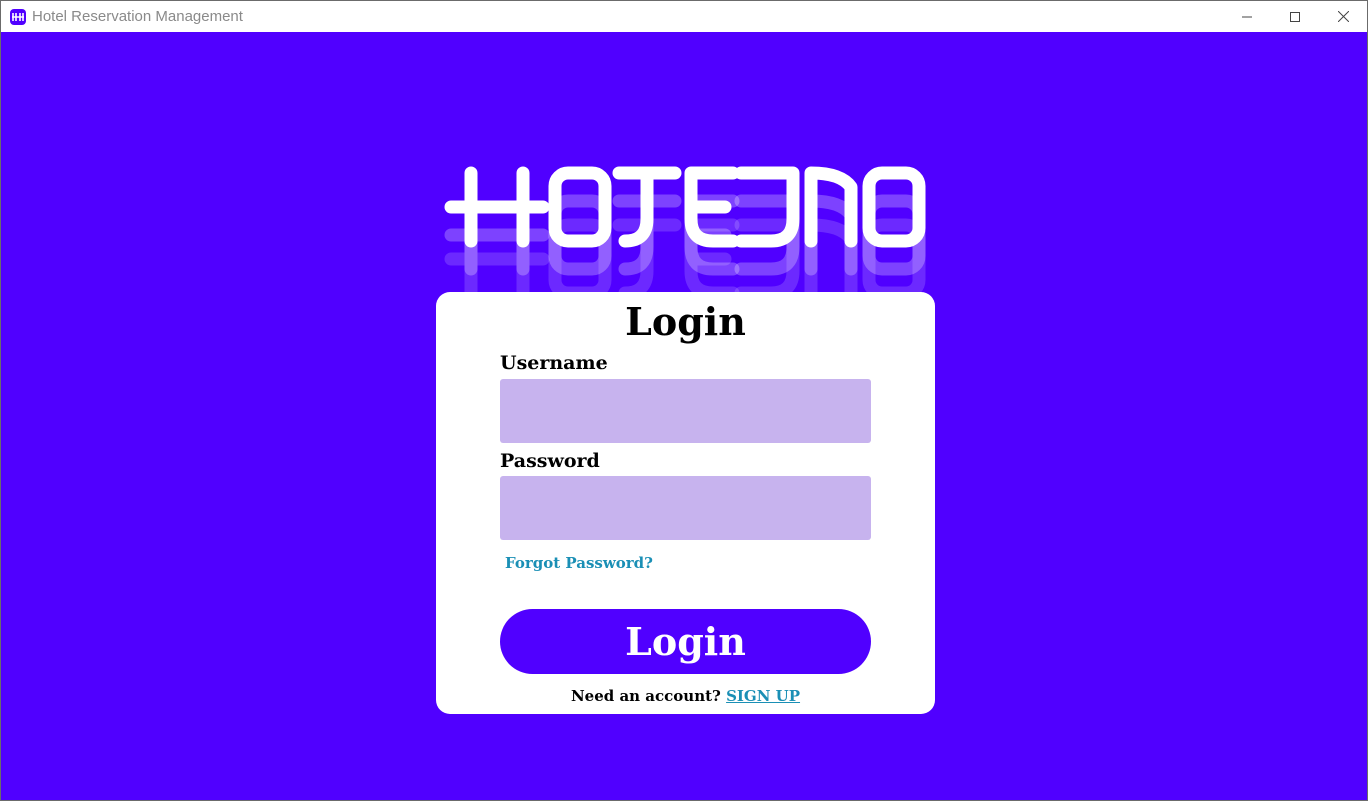  What do you see at coordinates (685, 321) in the screenshot?
I see `login-title: Login` at bounding box center [685, 321].